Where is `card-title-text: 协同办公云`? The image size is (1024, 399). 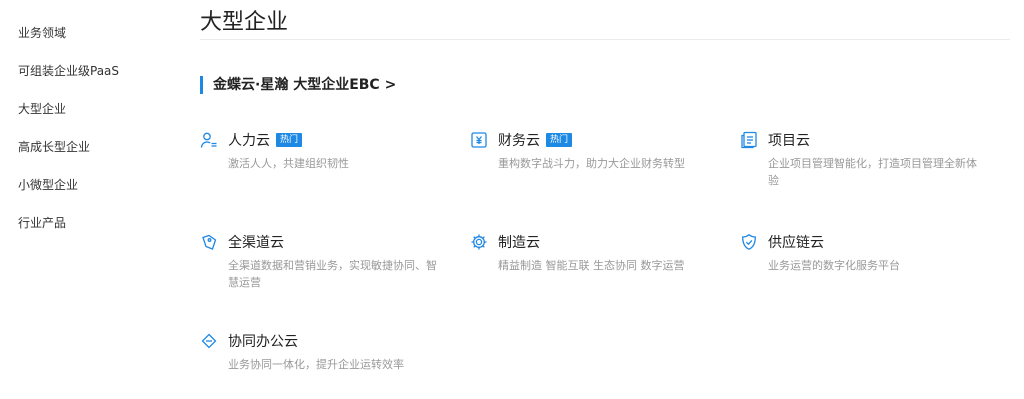
card-title-text: 协同办公云 is located at coordinates (263, 342).